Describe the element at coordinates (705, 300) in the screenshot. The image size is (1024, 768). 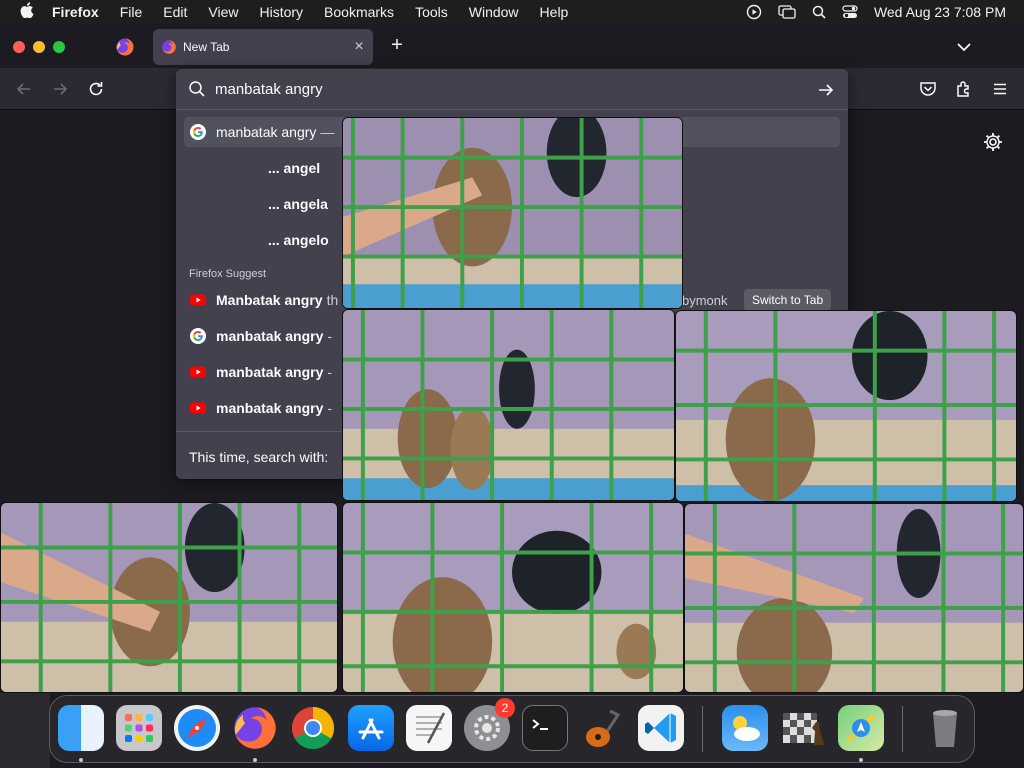
I see `result-url: bymonk` at that location.